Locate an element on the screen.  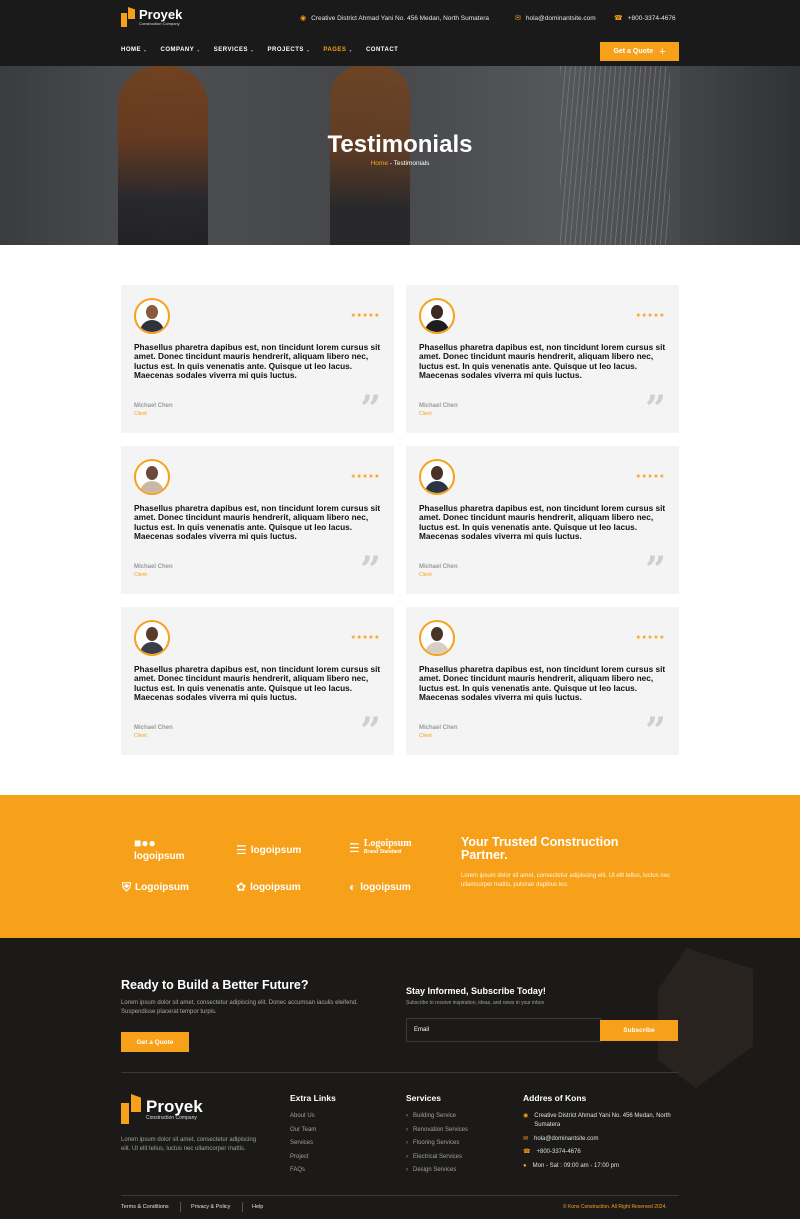
footer-service-link: › Renovation Services is located at coordinates (437, 1130).